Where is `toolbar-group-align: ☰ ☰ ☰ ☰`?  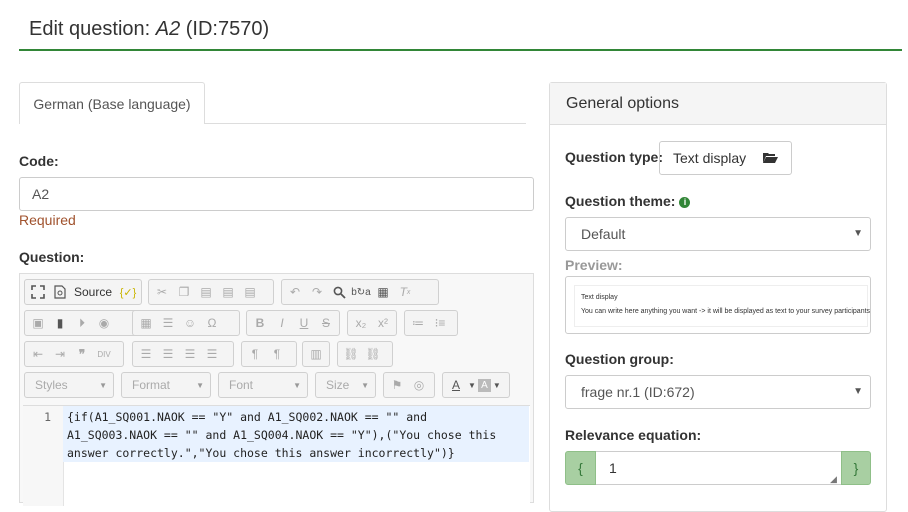 toolbar-group-align: ☰ ☰ ☰ ☰ is located at coordinates (183, 354).